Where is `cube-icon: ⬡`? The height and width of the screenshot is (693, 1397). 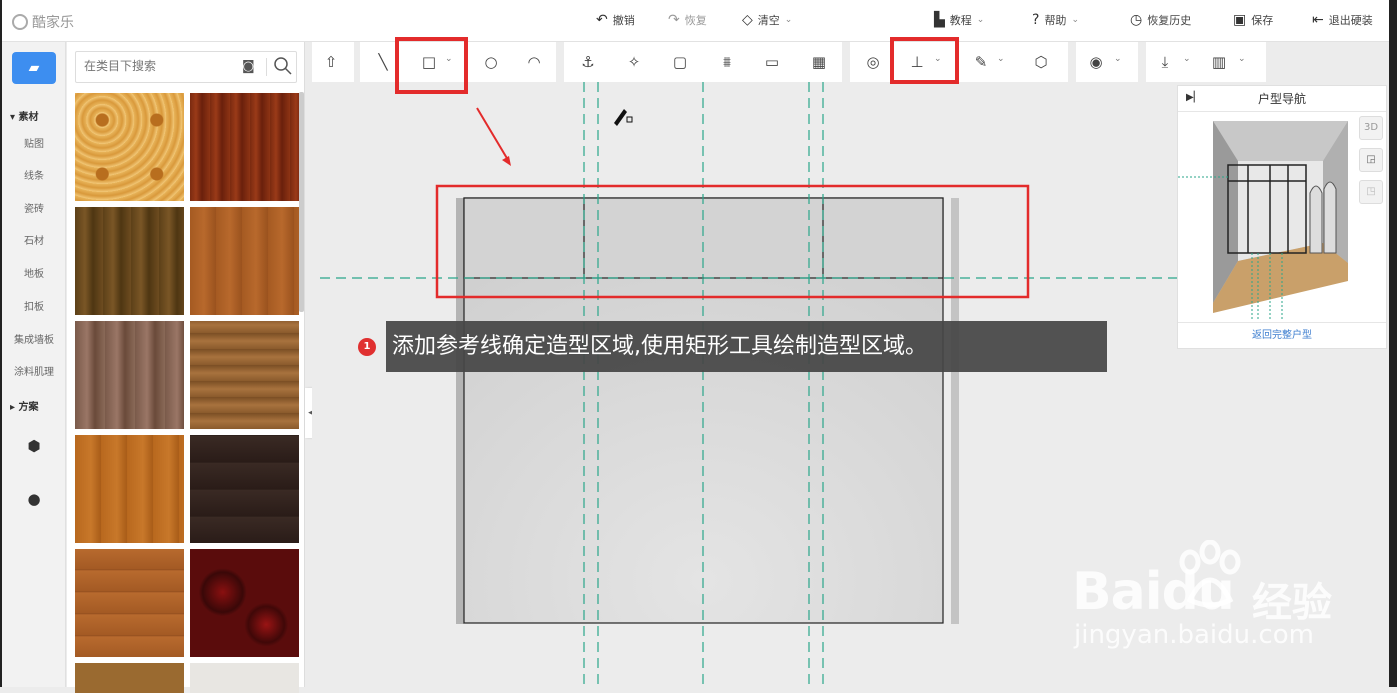
cube-icon: ⬡ is located at coordinates (1041, 62).